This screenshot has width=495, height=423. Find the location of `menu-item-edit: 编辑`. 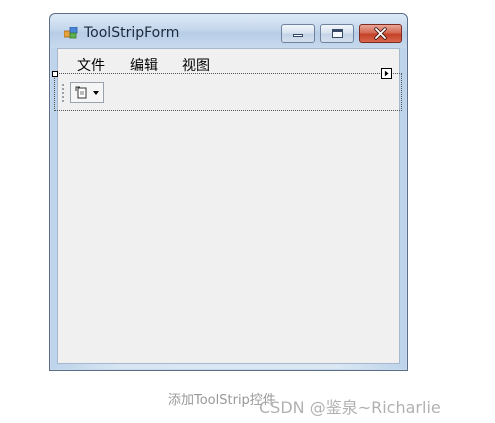

menu-item-edit: 编辑 is located at coordinates (144, 65).